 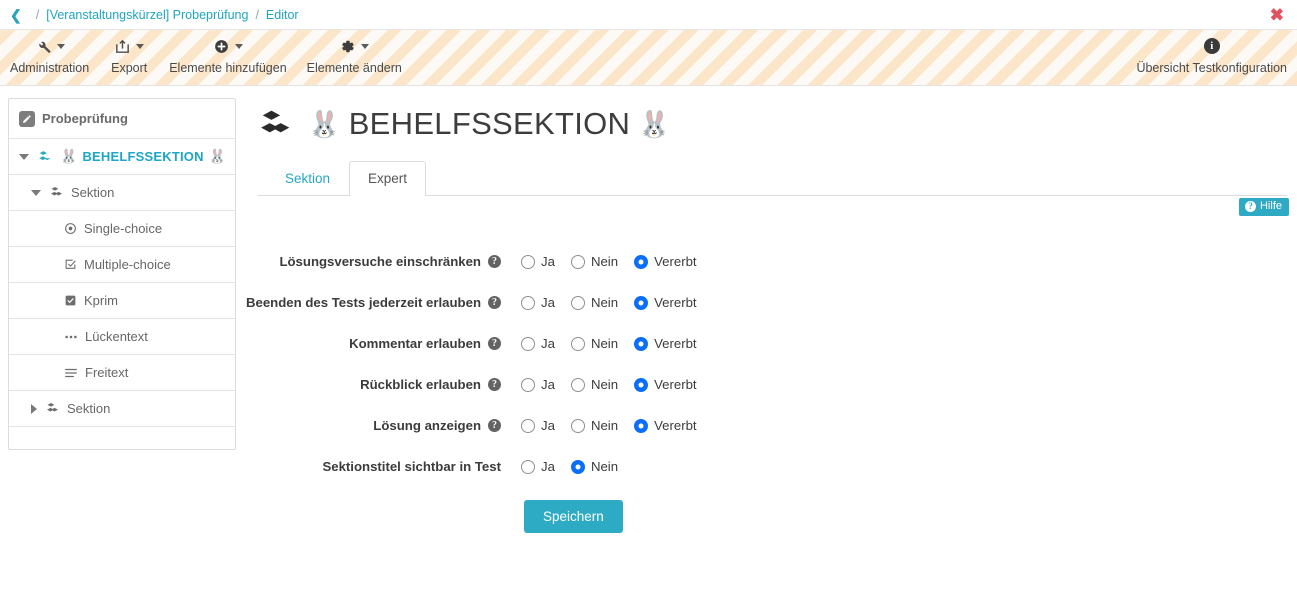 I want to click on wrench-icon, so click(x=43, y=46).